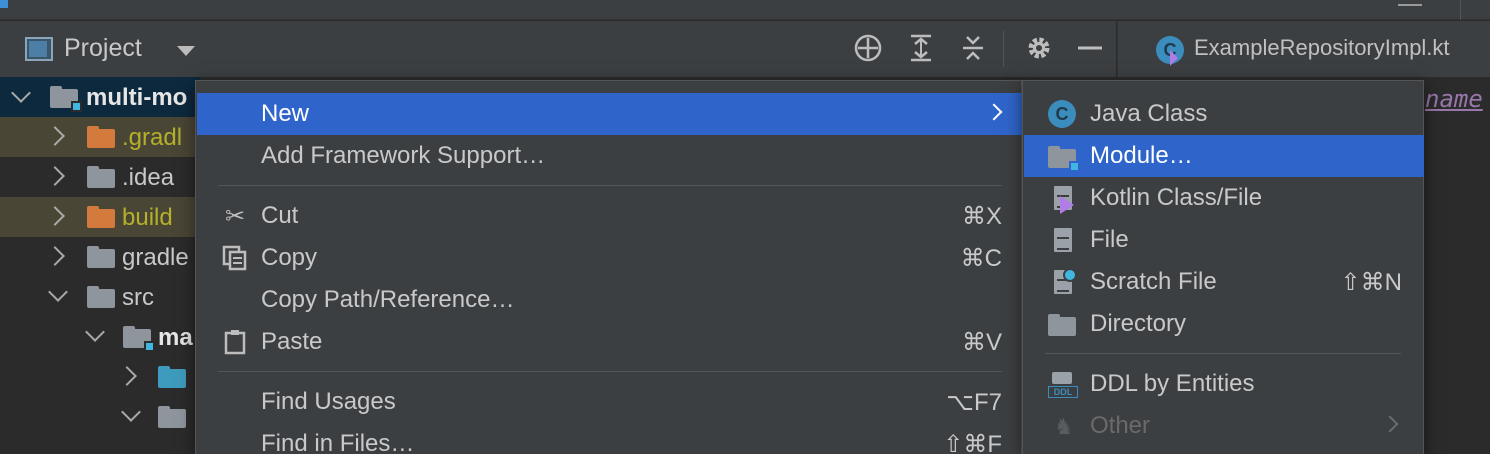 Image resolution: width=1490 pixels, height=454 pixels. I want to click on tree-label: build, so click(147, 217).